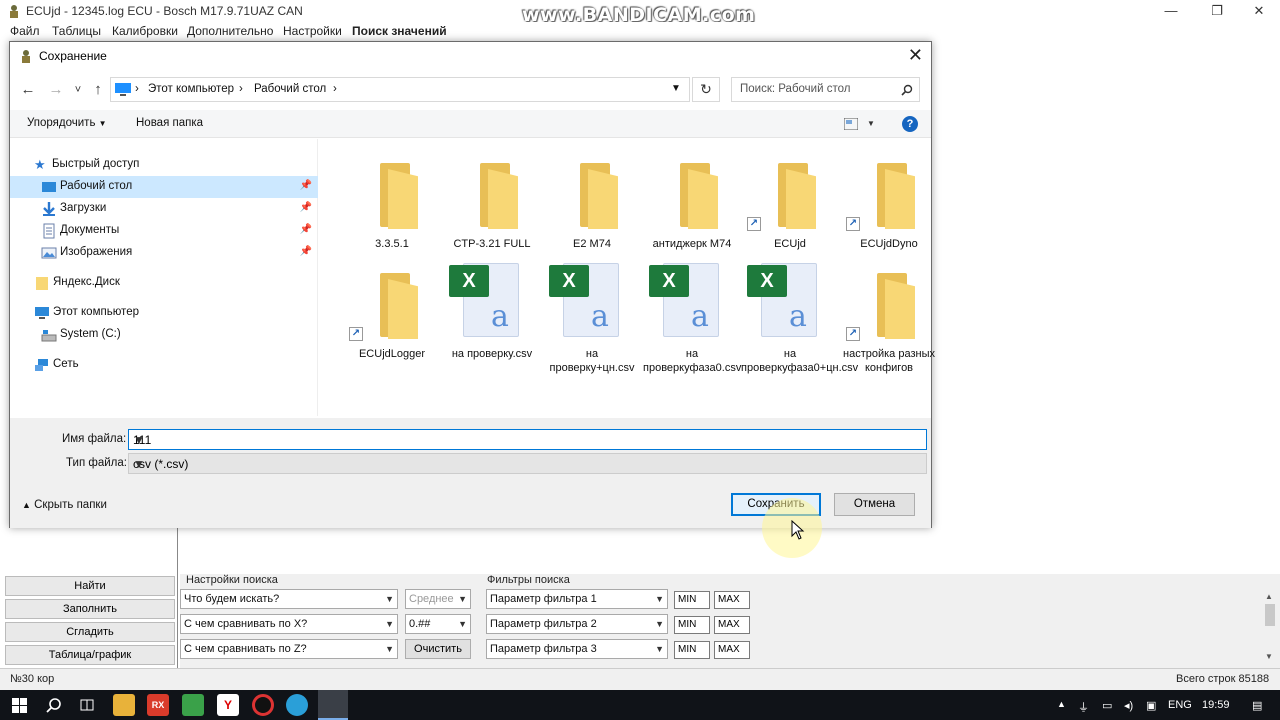  I want to click on lang-indicator: ENG, so click(1180, 705).